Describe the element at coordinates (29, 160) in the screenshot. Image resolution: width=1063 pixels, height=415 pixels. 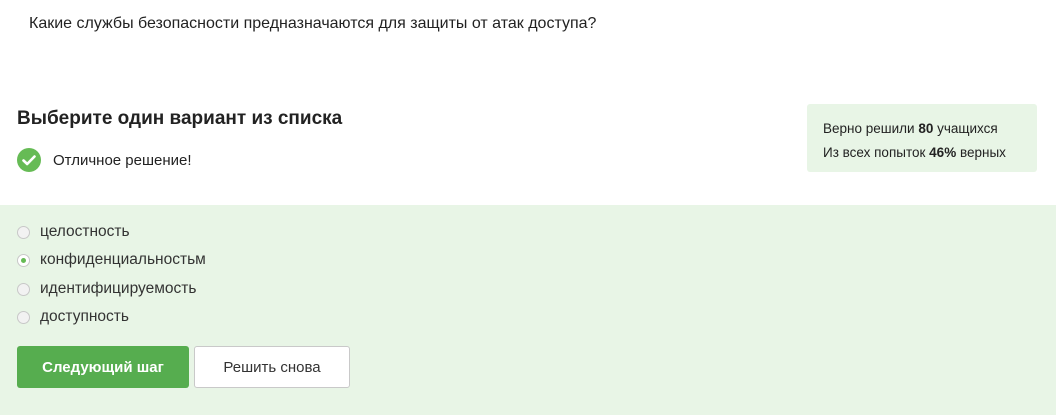
I see `check-circle-icon` at that location.